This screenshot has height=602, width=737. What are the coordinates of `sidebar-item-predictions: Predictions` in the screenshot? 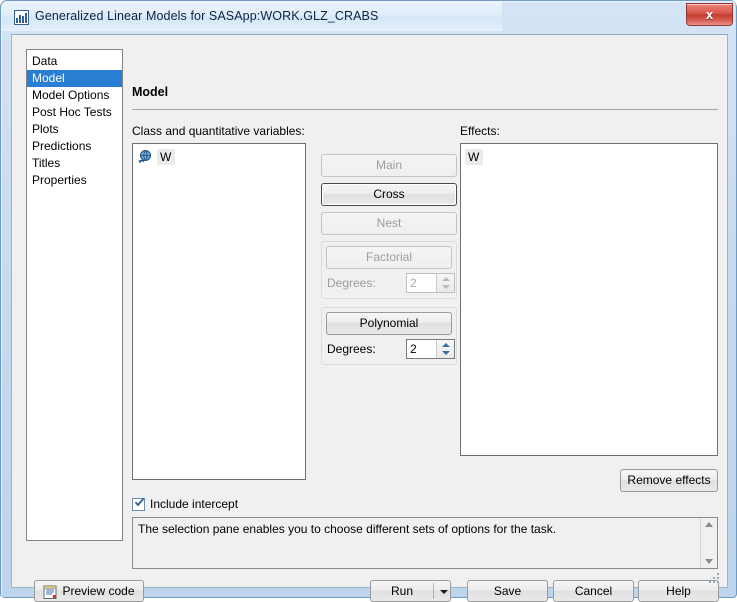 It's located at (74, 146).